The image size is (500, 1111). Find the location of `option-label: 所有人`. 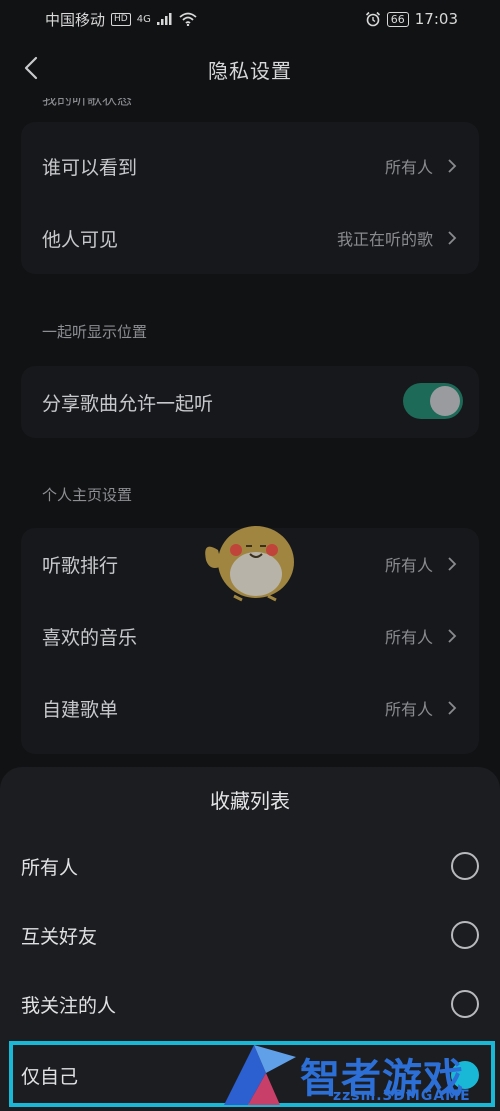

option-label: 所有人 is located at coordinates (50, 867).